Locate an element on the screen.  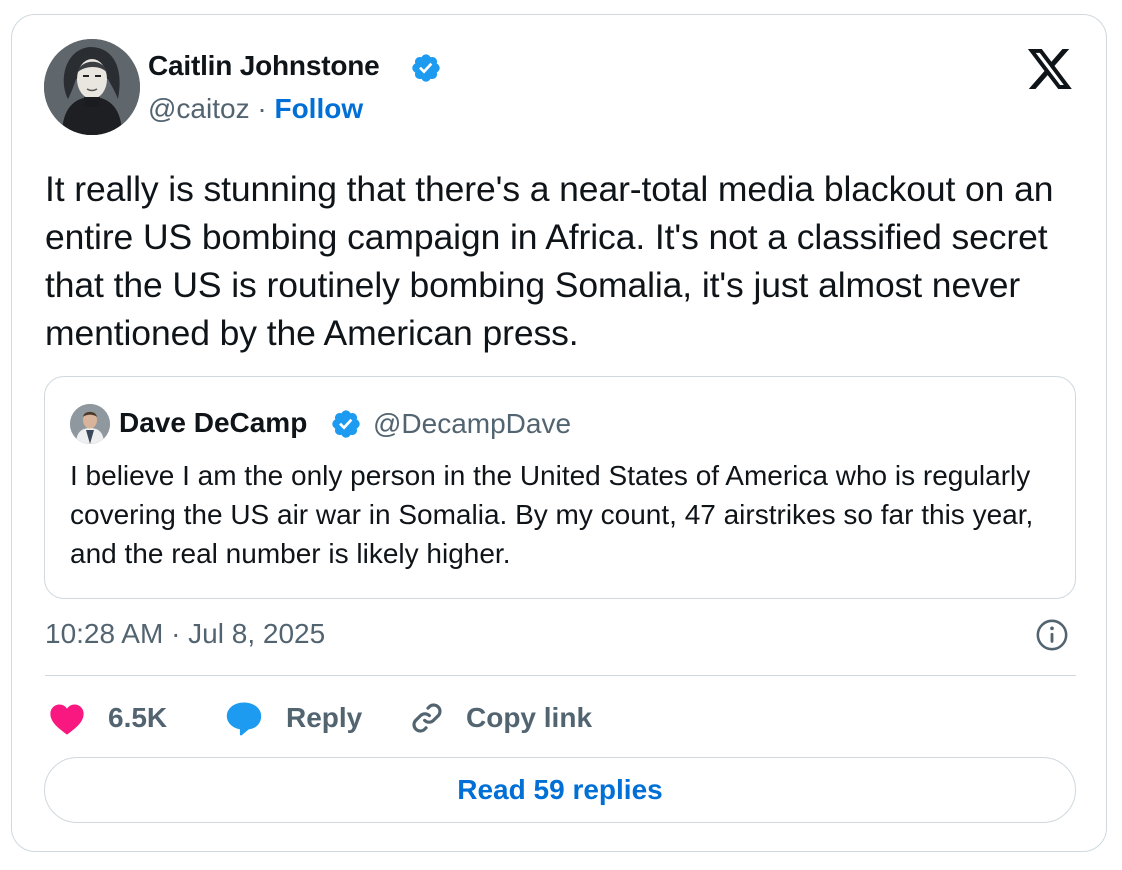
reply-button: Reply is located at coordinates (293, 718).